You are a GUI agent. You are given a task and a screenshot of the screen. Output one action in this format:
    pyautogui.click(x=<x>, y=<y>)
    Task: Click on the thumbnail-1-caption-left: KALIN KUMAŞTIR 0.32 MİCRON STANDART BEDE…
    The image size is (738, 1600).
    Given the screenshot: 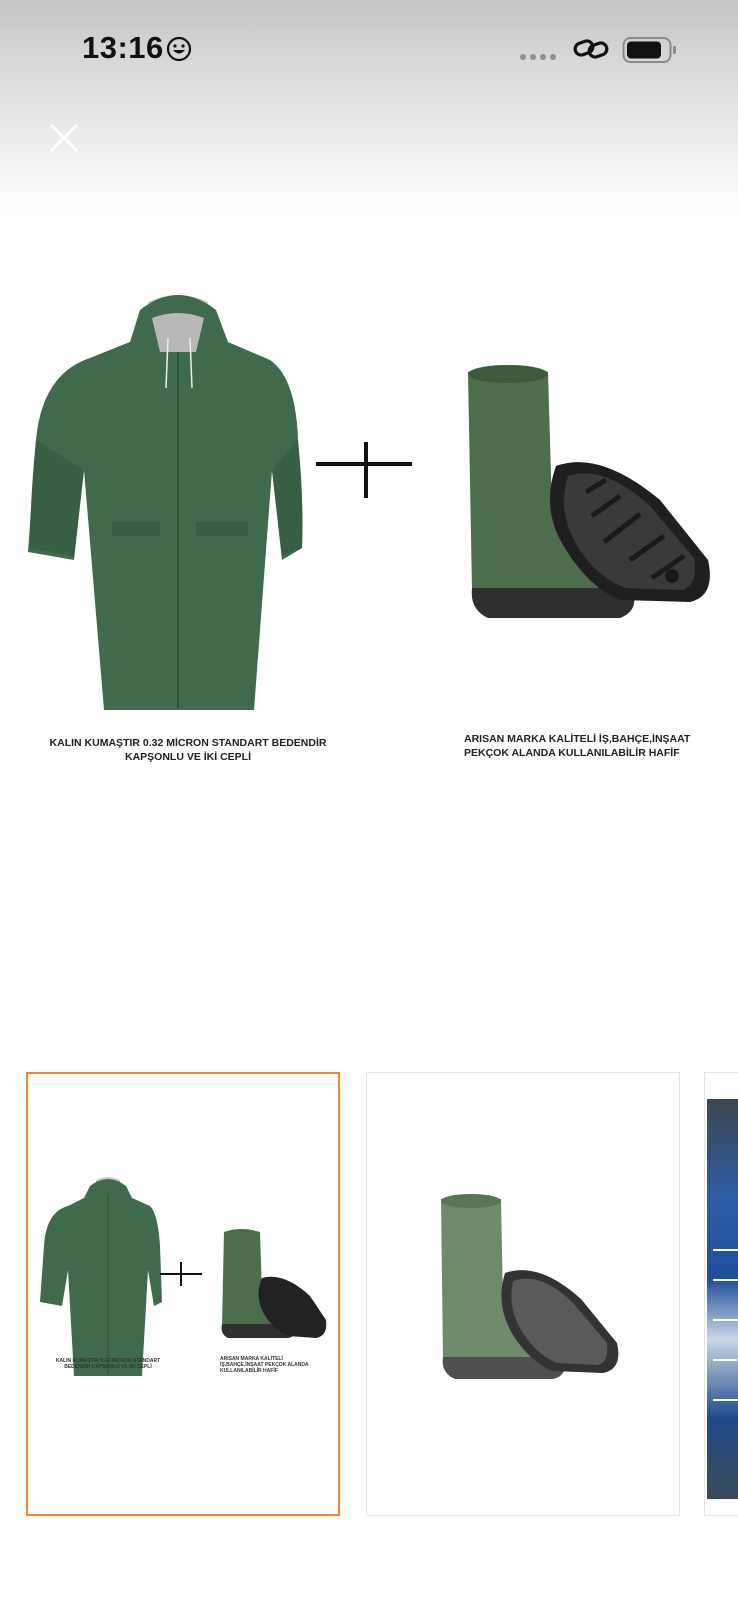 What is the action you would take?
    pyautogui.click(x=108, y=1364)
    